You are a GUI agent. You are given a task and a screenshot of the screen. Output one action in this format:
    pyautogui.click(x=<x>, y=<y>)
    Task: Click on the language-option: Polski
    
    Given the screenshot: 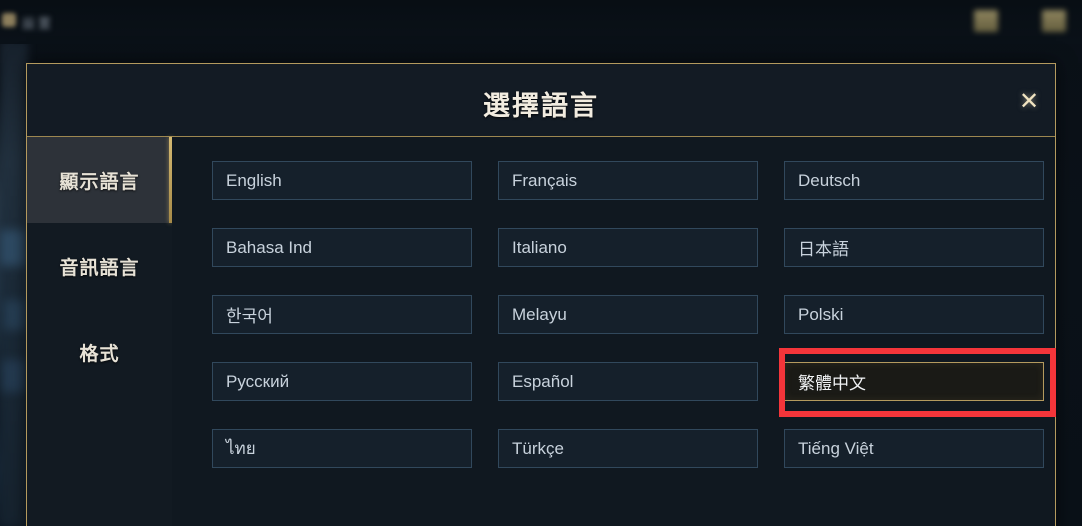 What is the action you would take?
    pyautogui.click(x=914, y=314)
    